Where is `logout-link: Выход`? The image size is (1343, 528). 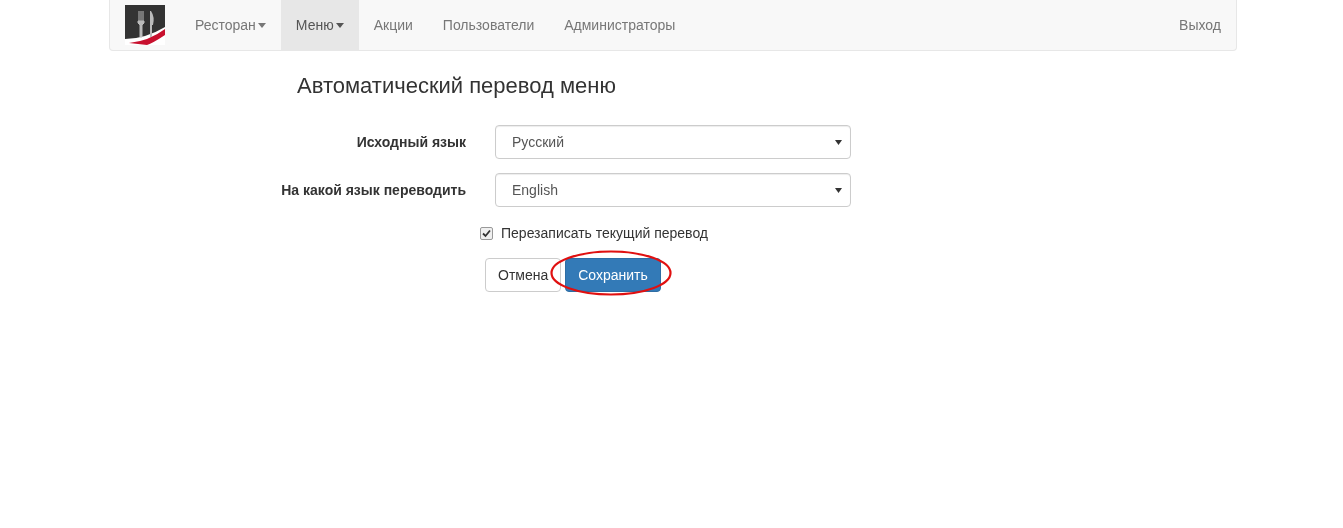 logout-link: Выход is located at coordinates (1200, 25).